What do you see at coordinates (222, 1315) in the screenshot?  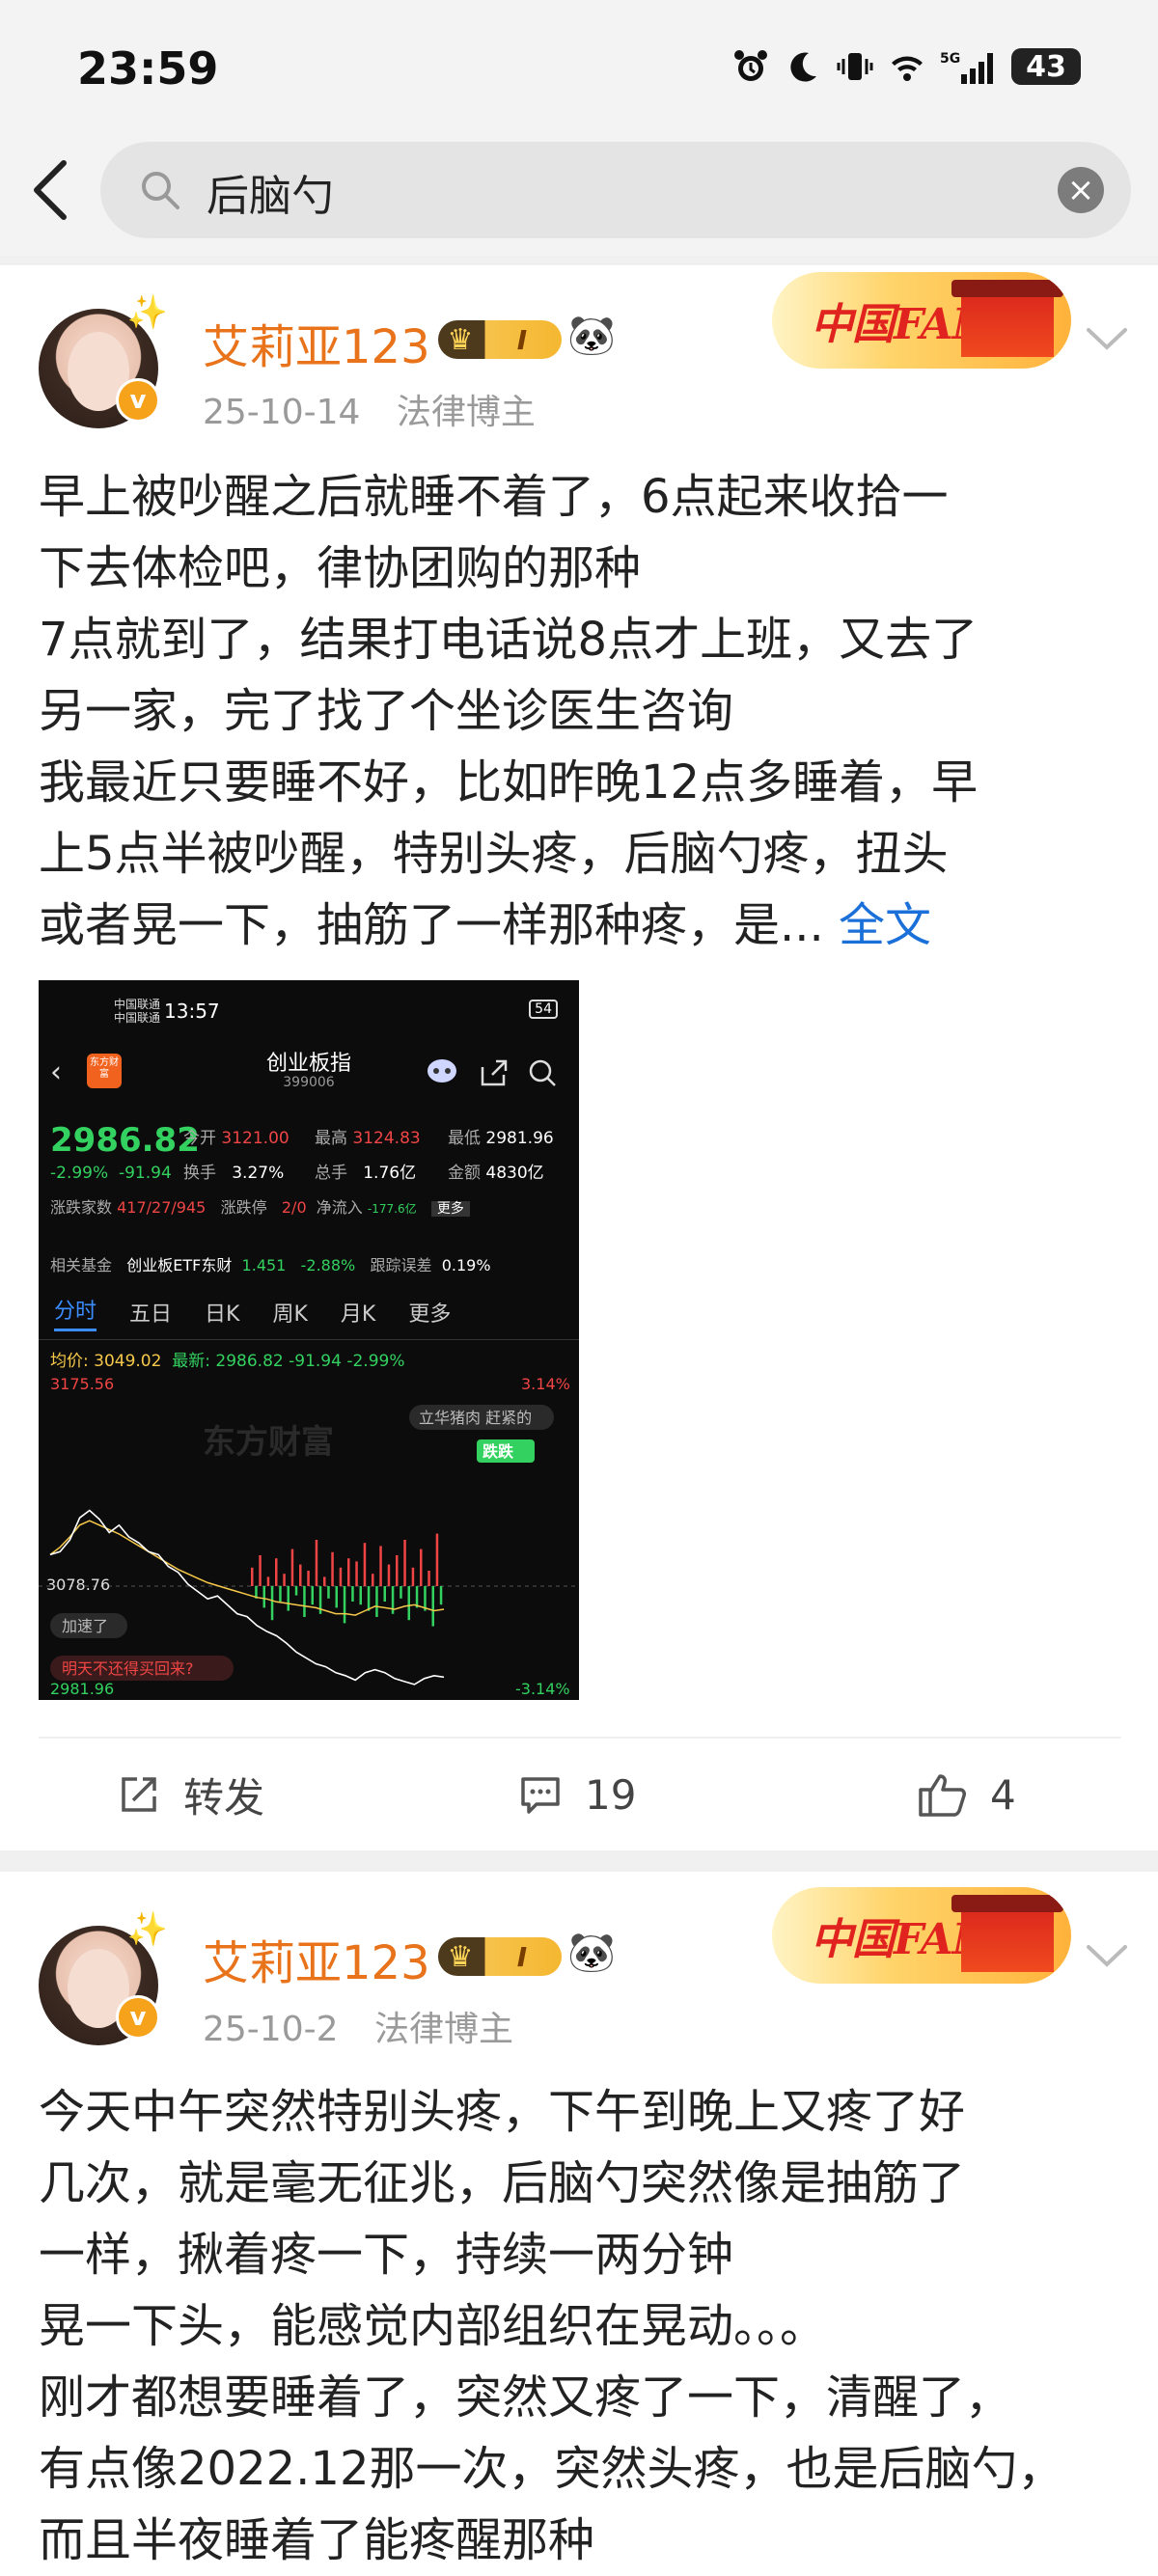 I see `tab-daily: 日K` at bounding box center [222, 1315].